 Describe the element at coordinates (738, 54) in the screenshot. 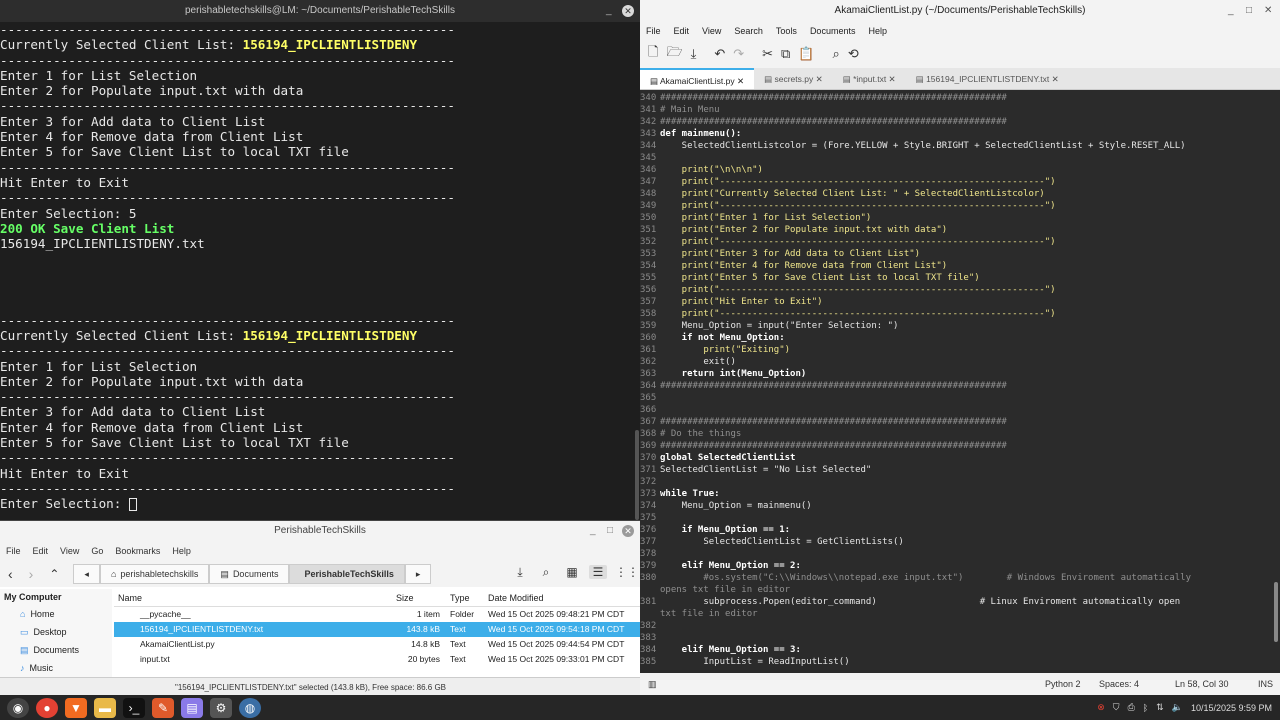

I see `redo-icon: ↷` at that location.